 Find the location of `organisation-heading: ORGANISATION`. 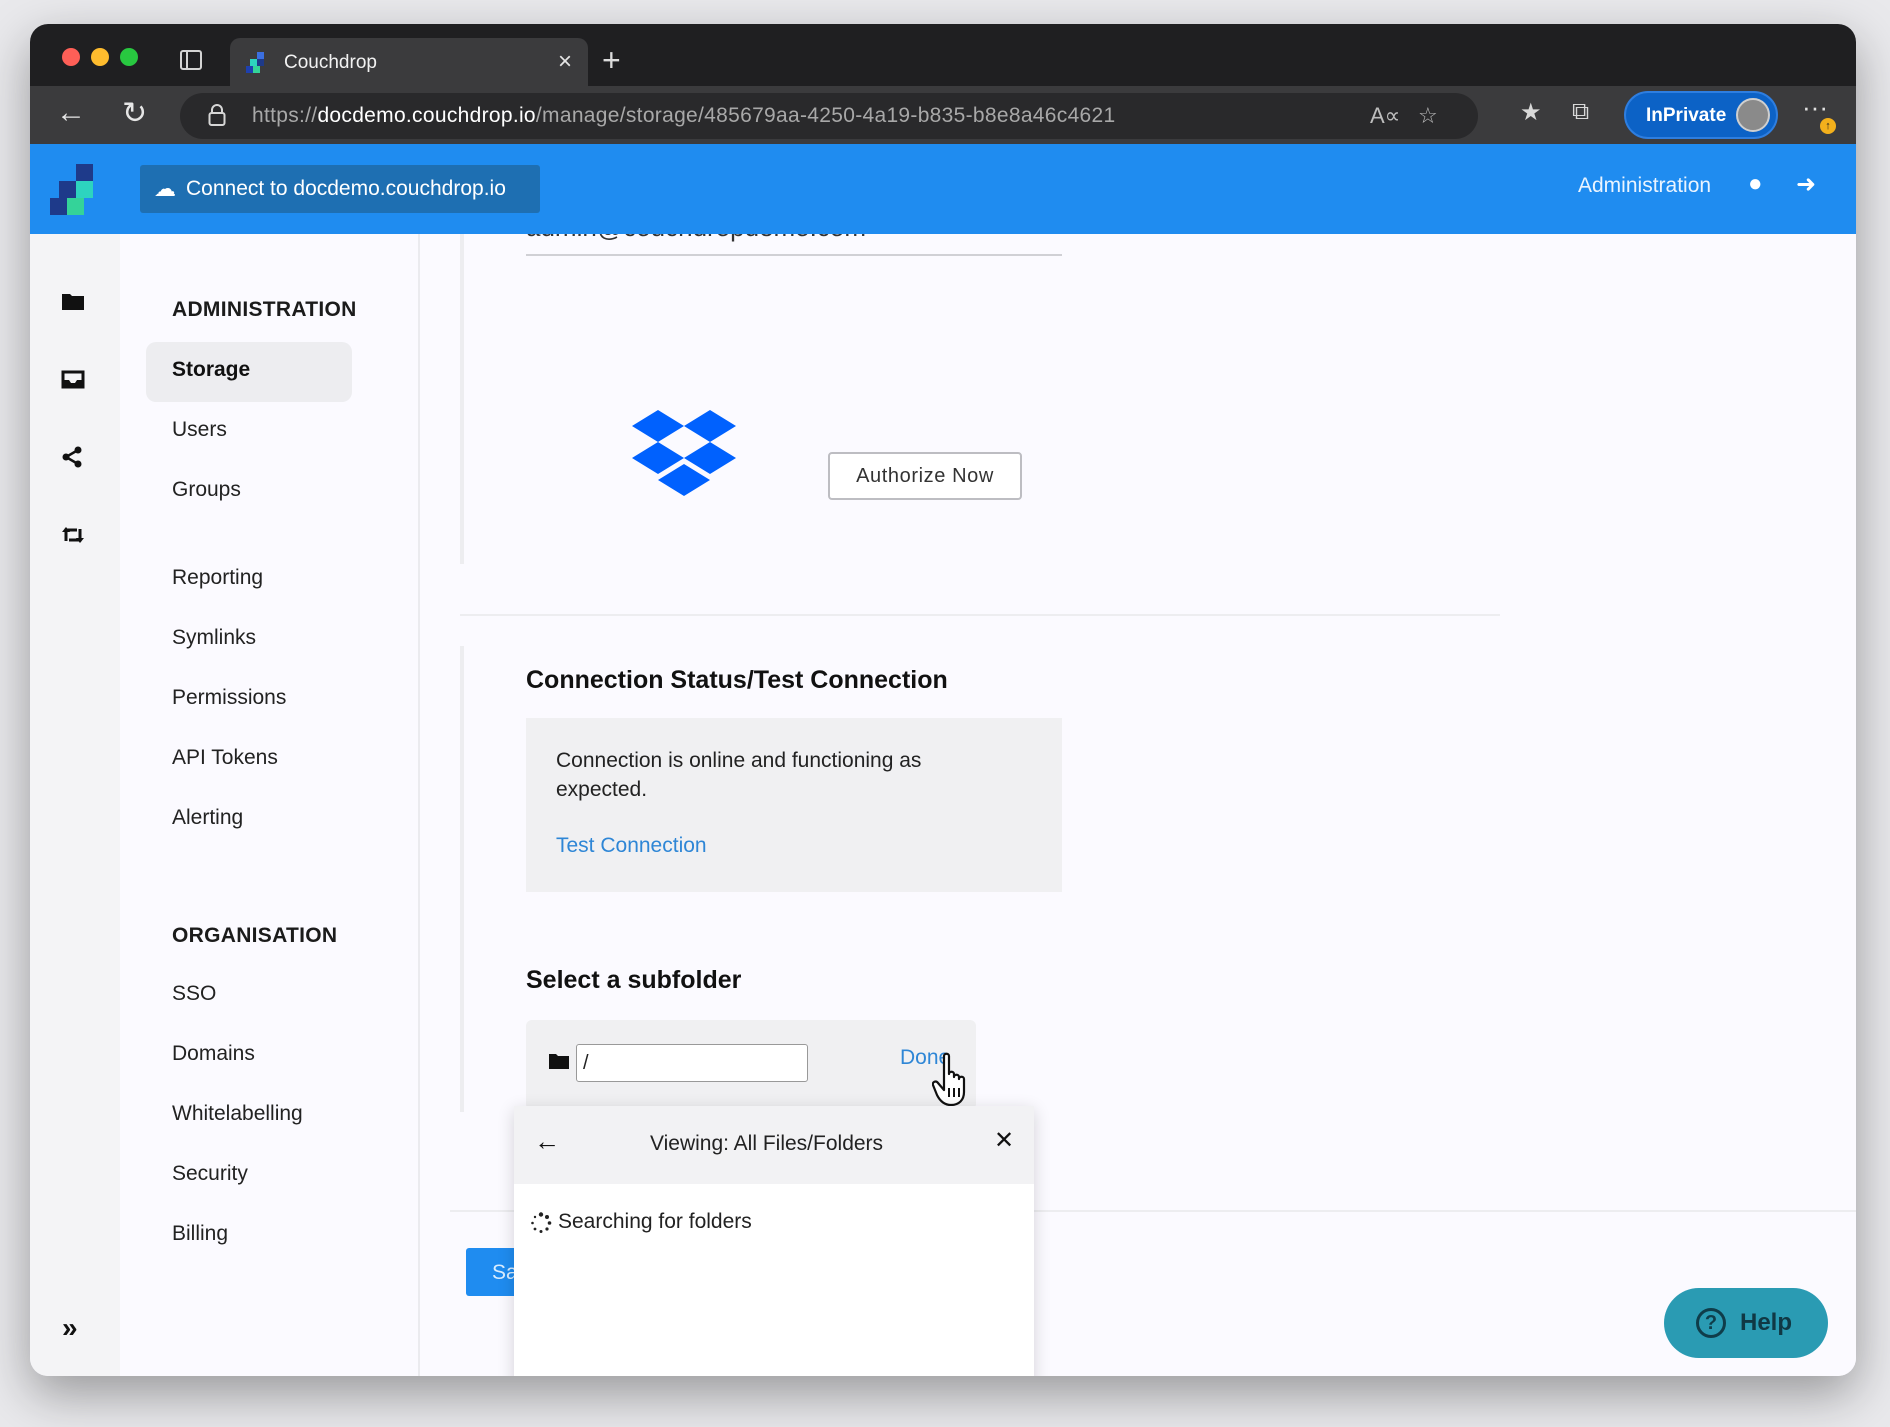

organisation-heading: ORGANISATION is located at coordinates (255, 935).